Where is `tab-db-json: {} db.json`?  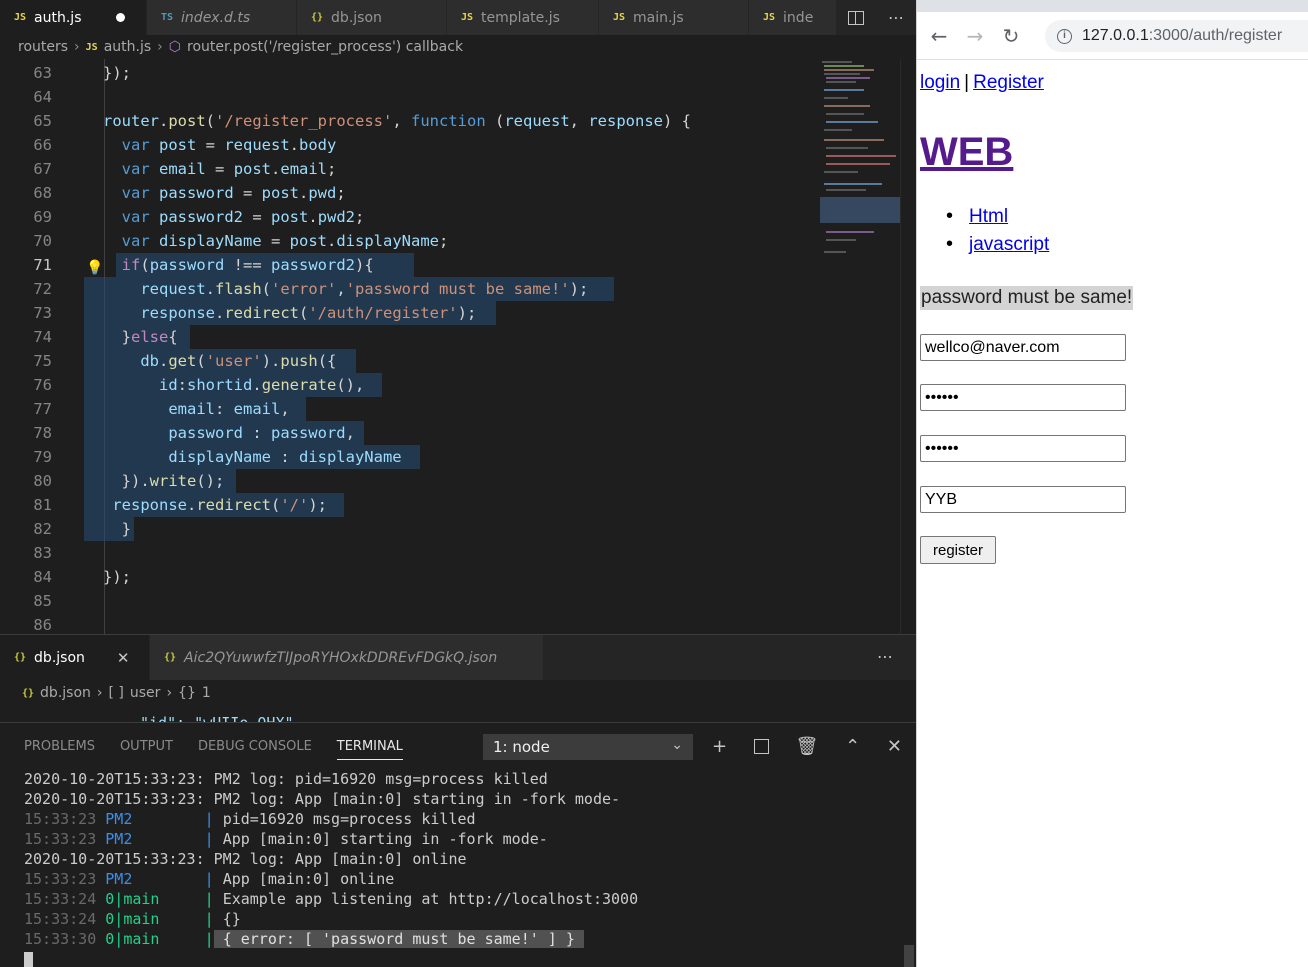 tab-db-json: {} db.json is located at coordinates (372, 17).